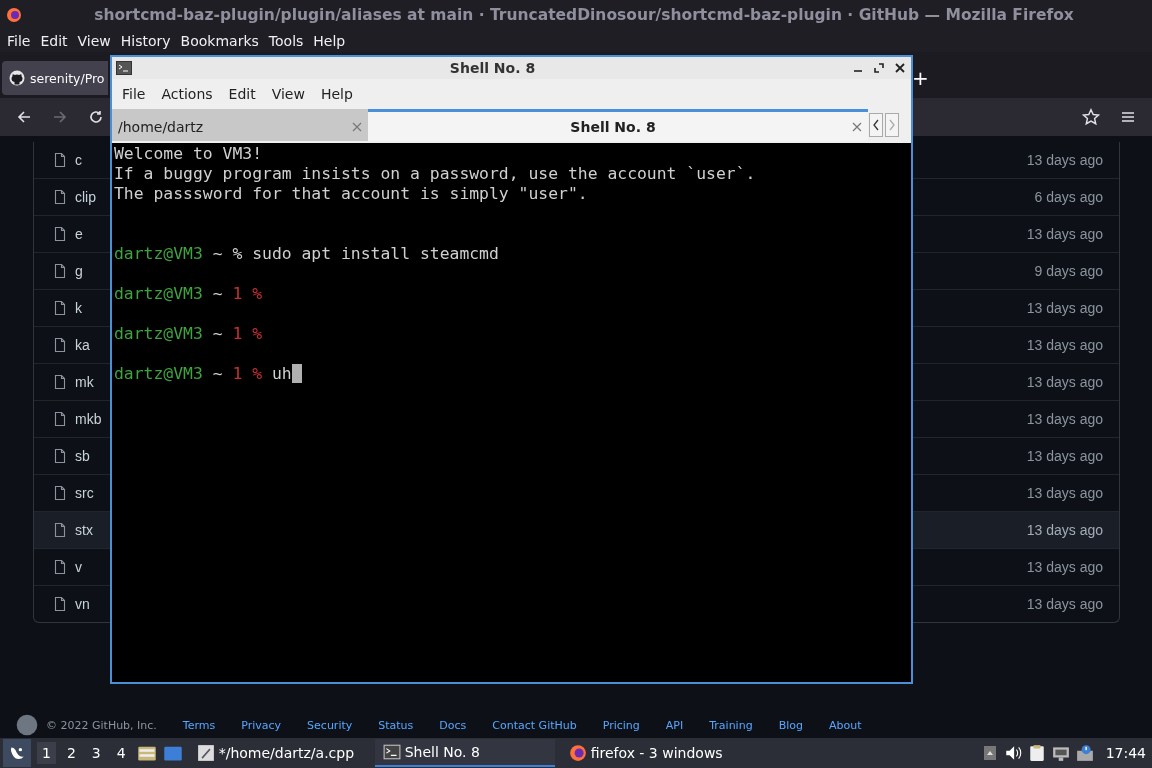  What do you see at coordinates (219, 41) in the screenshot?
I see `menu-item: Bookmarks` at bounding box center [219, 41].